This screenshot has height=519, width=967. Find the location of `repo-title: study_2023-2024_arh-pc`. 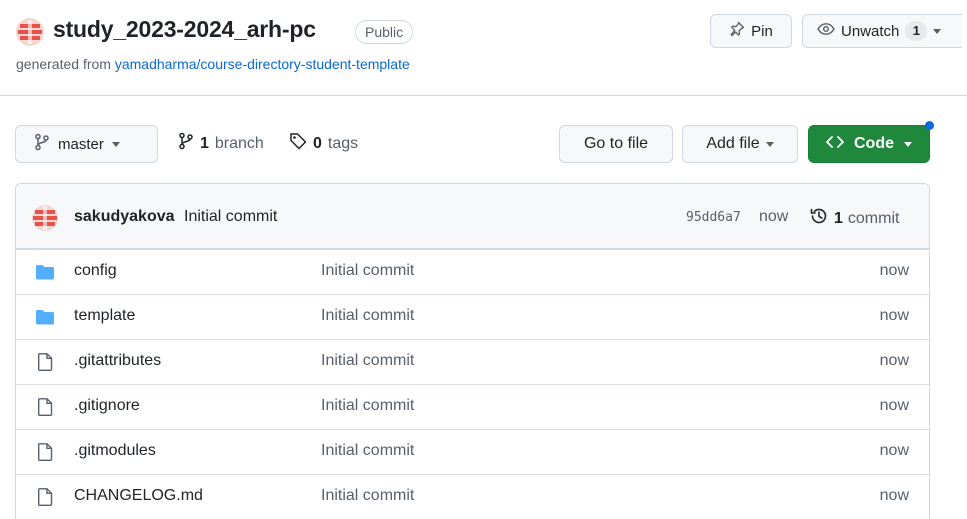

repo-title: study_2023-2024_arh-pc is located at coordinates (184, 29).